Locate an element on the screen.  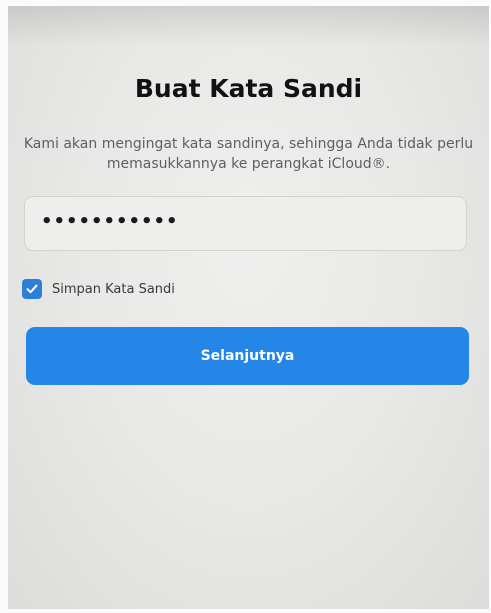
next-button-label: Selanjutnya is located at coordinates (247, 356).